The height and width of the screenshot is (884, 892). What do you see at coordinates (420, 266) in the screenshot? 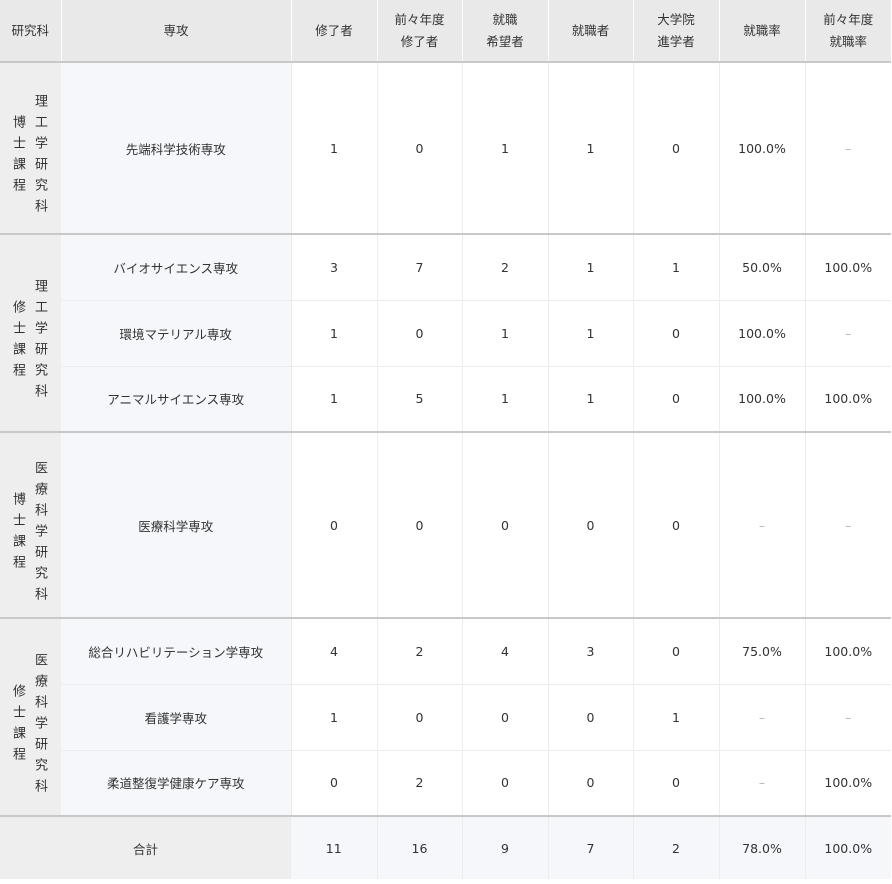
I see `prev-completed-cell: 7` at bounding box center [420, 266].